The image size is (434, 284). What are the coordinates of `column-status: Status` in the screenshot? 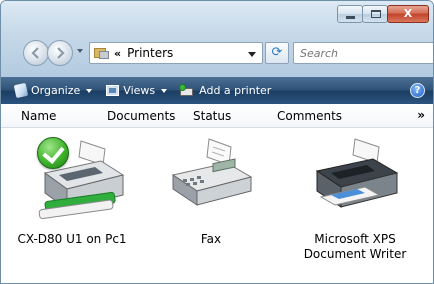 It's located at (212, 116).